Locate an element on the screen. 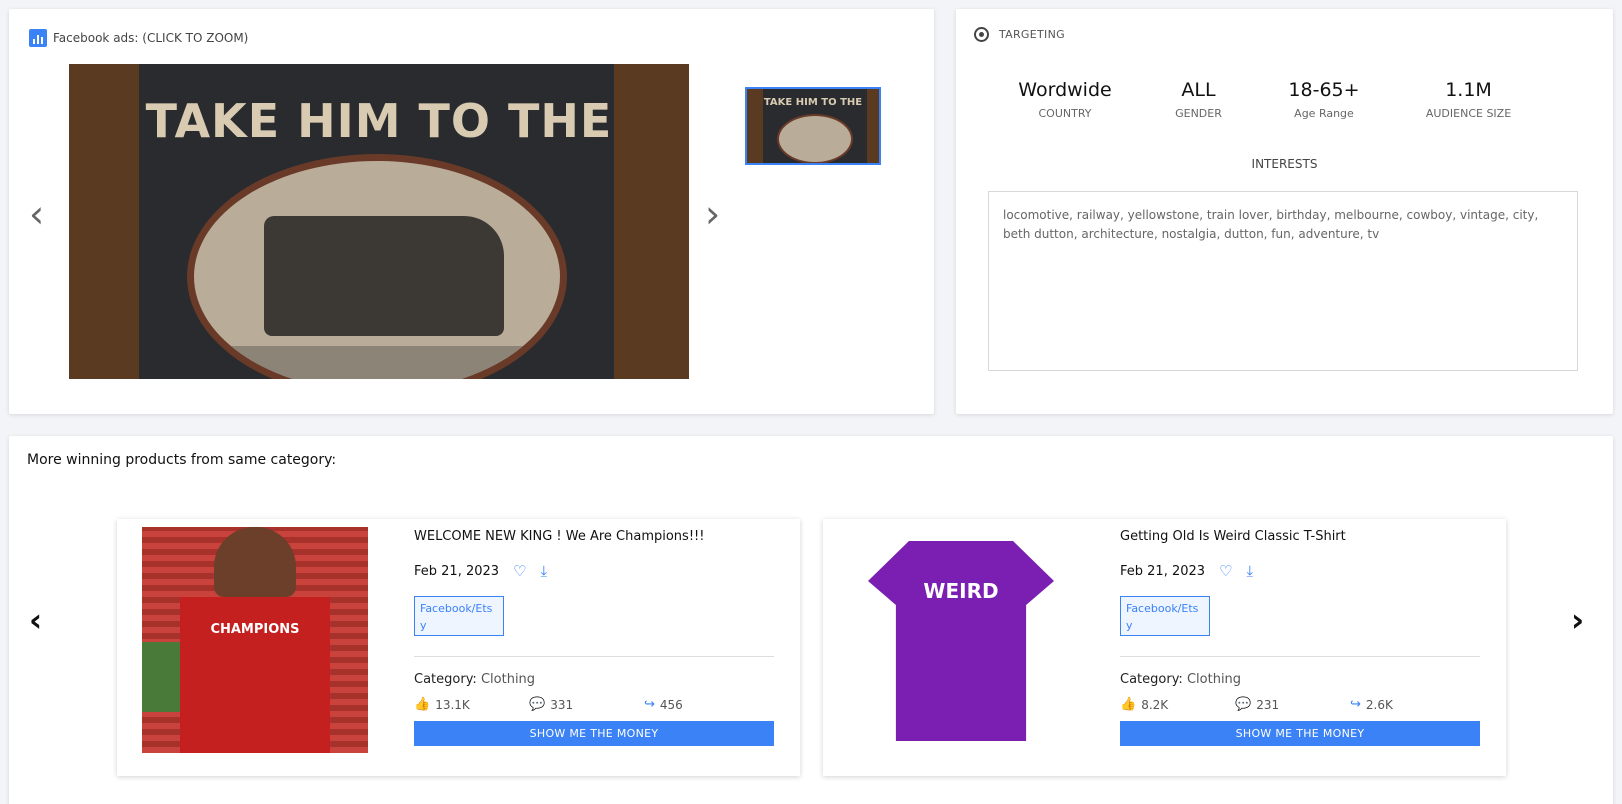 The width and height of the screenshot is (1622, 804). ad-image-headline: TAKE HIM TO THE is located at coordinates (379, 121).